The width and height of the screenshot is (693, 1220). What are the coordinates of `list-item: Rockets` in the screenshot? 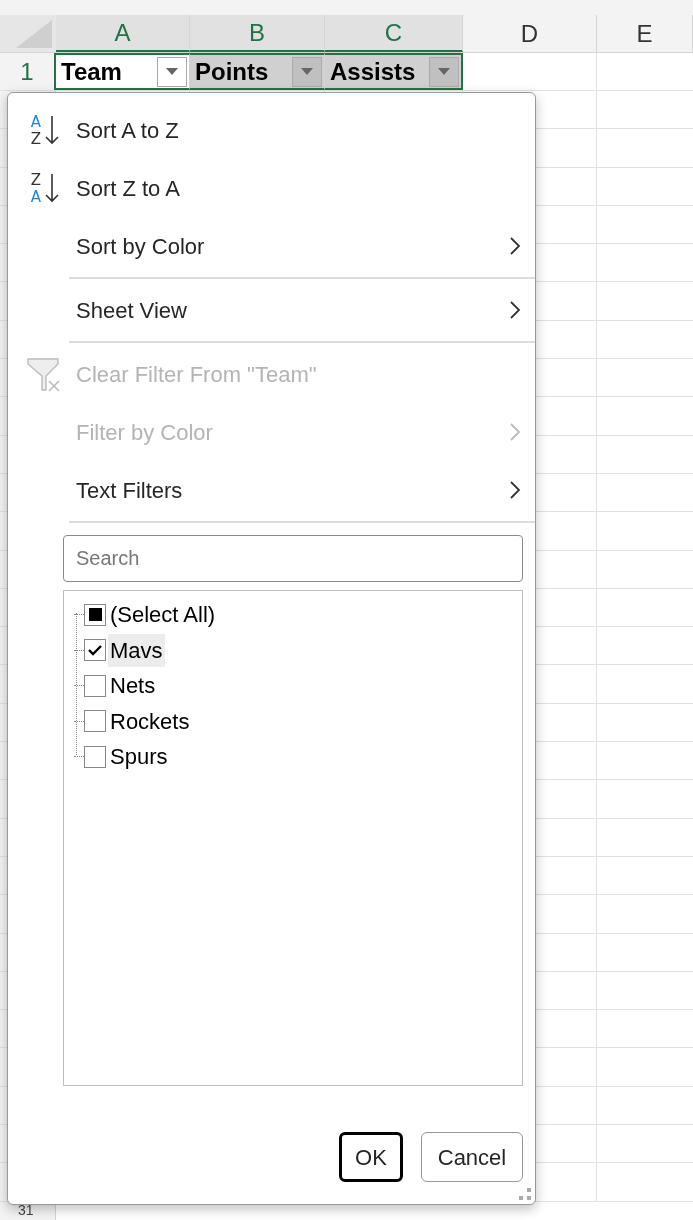 It's located at (150, 721).